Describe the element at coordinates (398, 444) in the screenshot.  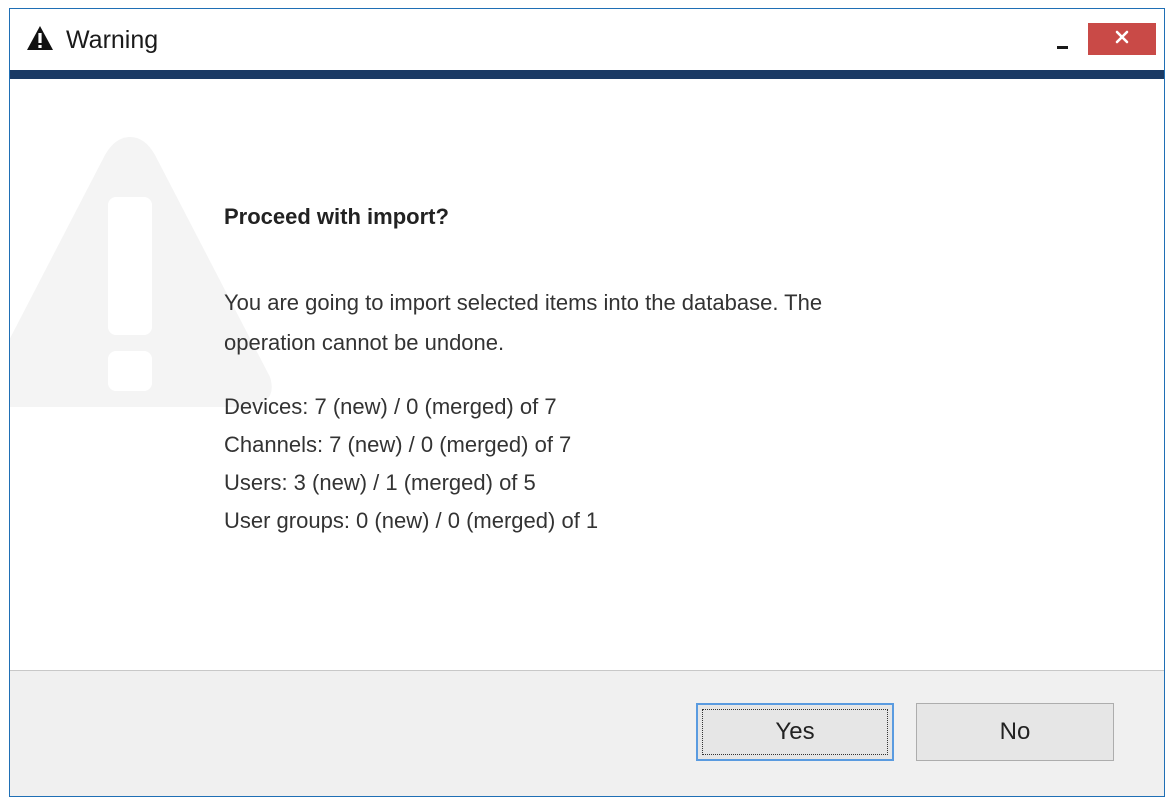
I see `stat-channels: Channels: 7 (new) / 0 (merged) of 7` at that location.